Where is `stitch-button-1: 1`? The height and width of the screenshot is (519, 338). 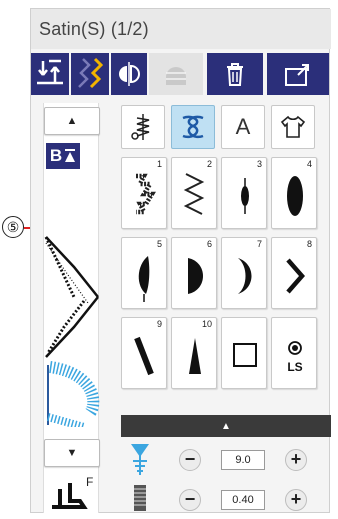 stitch-button-1: 1 is located at coordinates (144, 193).